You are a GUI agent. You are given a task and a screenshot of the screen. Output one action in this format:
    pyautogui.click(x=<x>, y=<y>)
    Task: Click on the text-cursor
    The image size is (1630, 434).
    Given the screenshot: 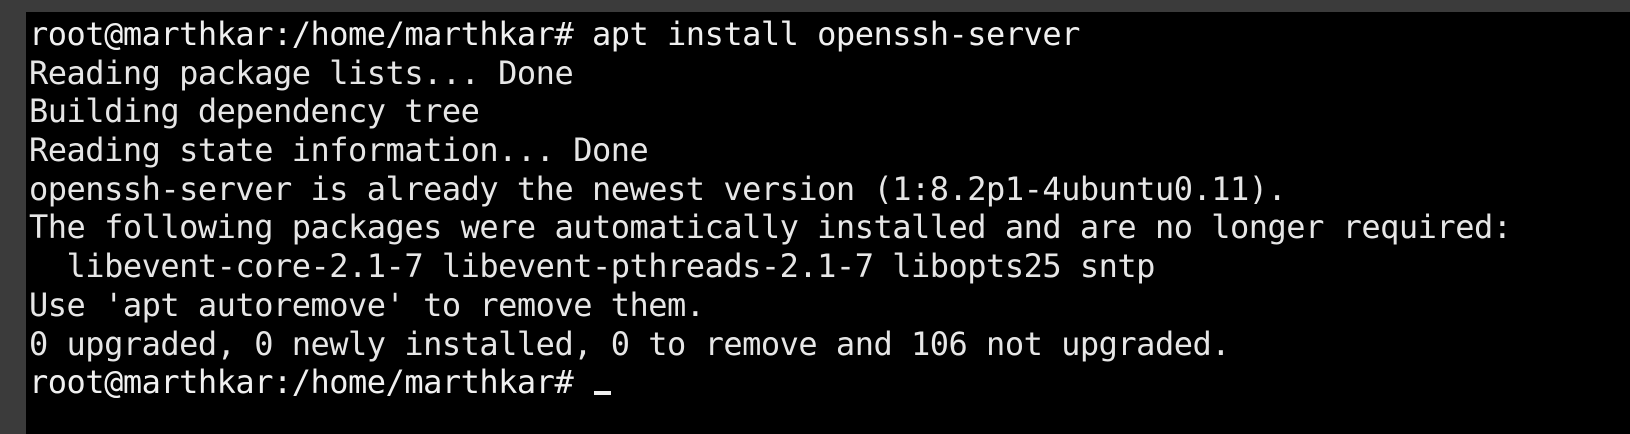 What is the action you would take?
    pyautogui.click(x=602, y=393)
    